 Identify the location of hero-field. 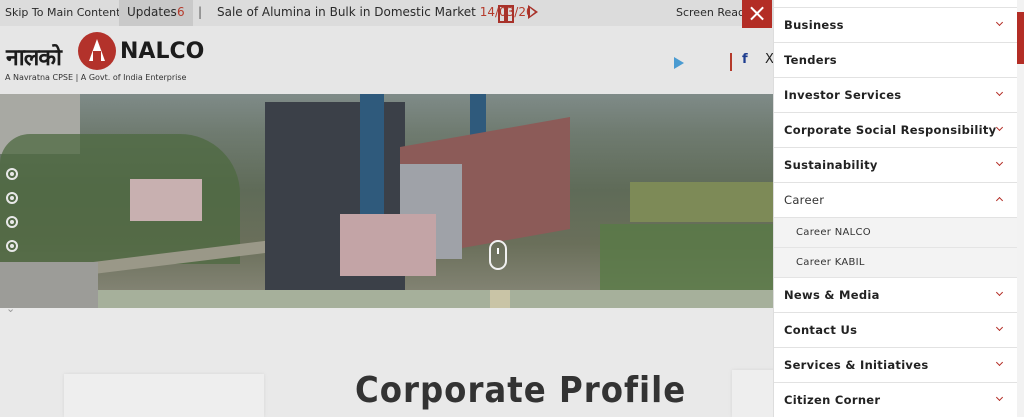
(702, 202).